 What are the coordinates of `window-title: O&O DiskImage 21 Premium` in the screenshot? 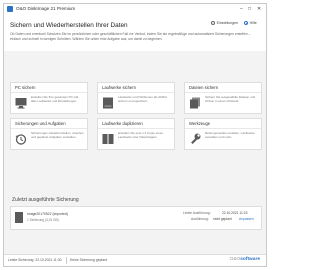 It's located at (46, 8).